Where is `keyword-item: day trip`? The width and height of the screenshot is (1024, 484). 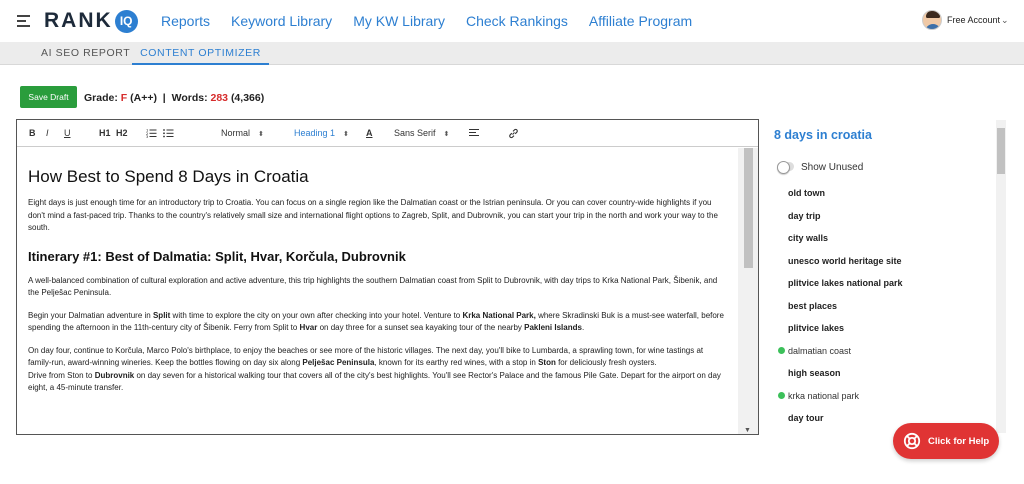
keyword-item: day trip is located at coordinates (885, 220).